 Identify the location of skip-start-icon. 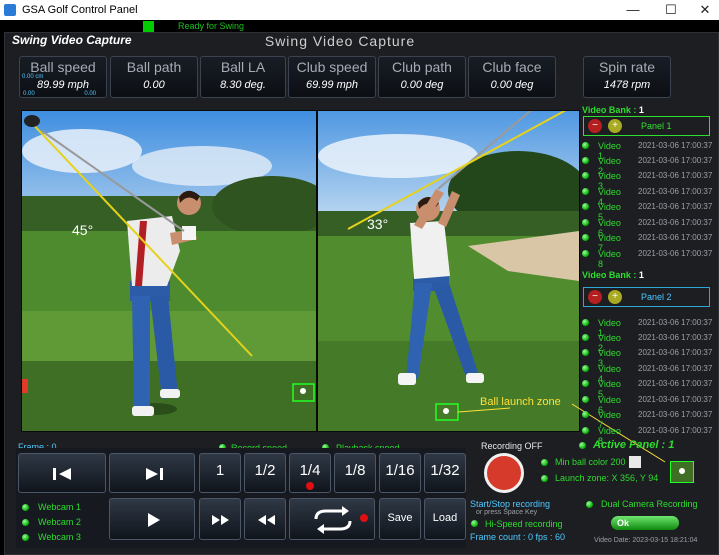
(62, 474).